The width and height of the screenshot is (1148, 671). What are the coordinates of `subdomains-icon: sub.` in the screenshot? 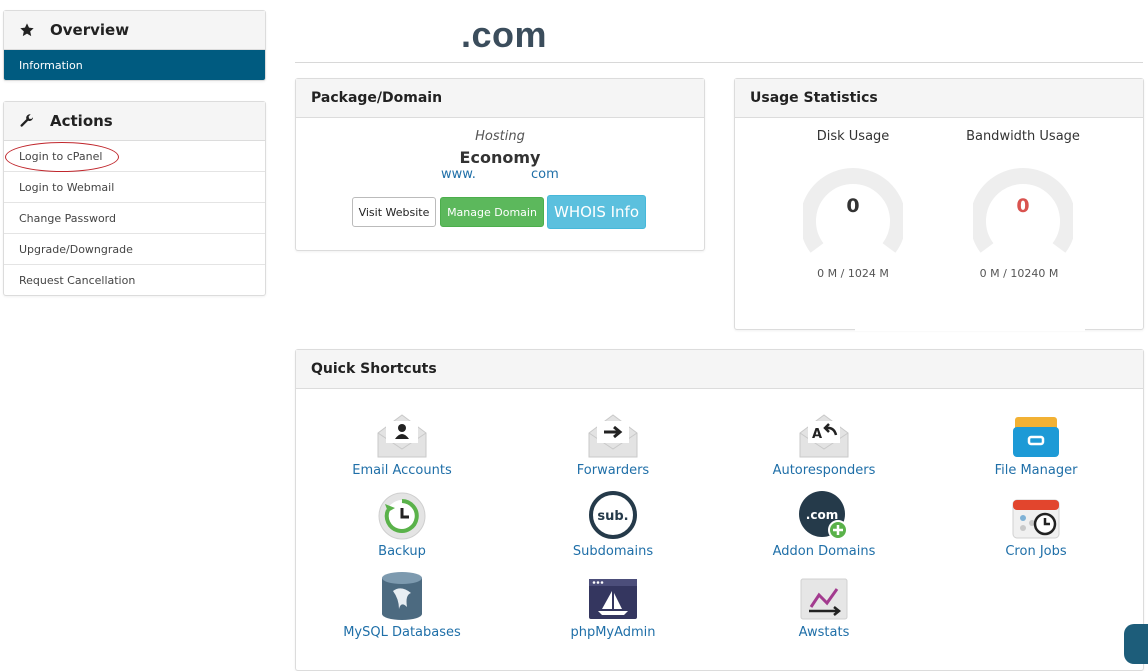 It's located at (613, 515).